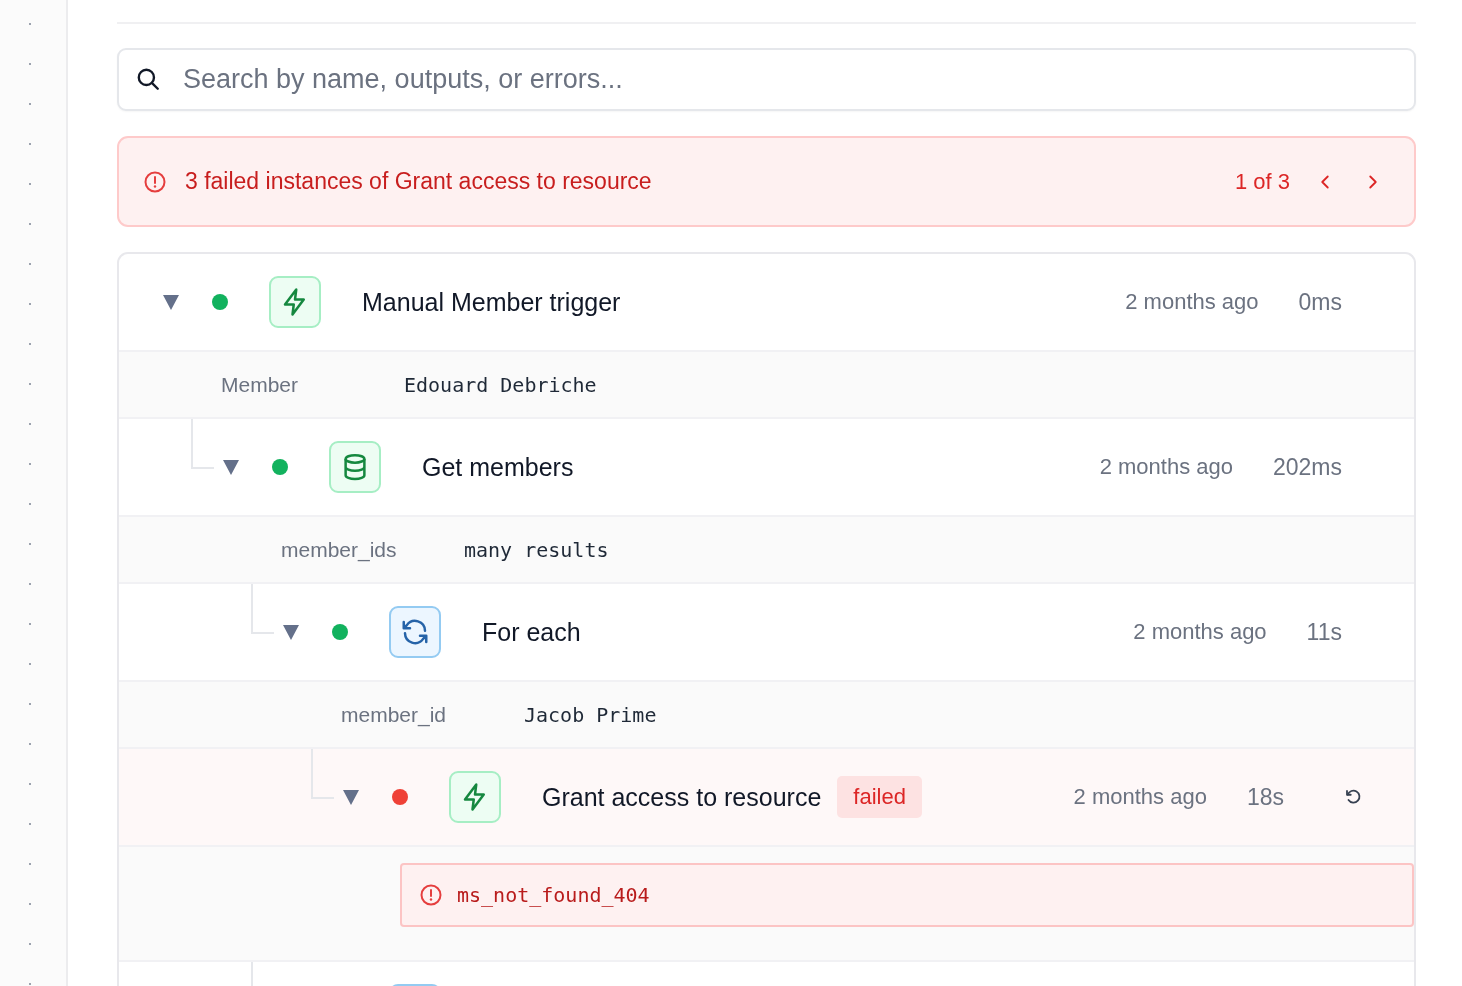  I want to click on failure-message: 3 failed instances of Grant access to resource, so click(419, 181).